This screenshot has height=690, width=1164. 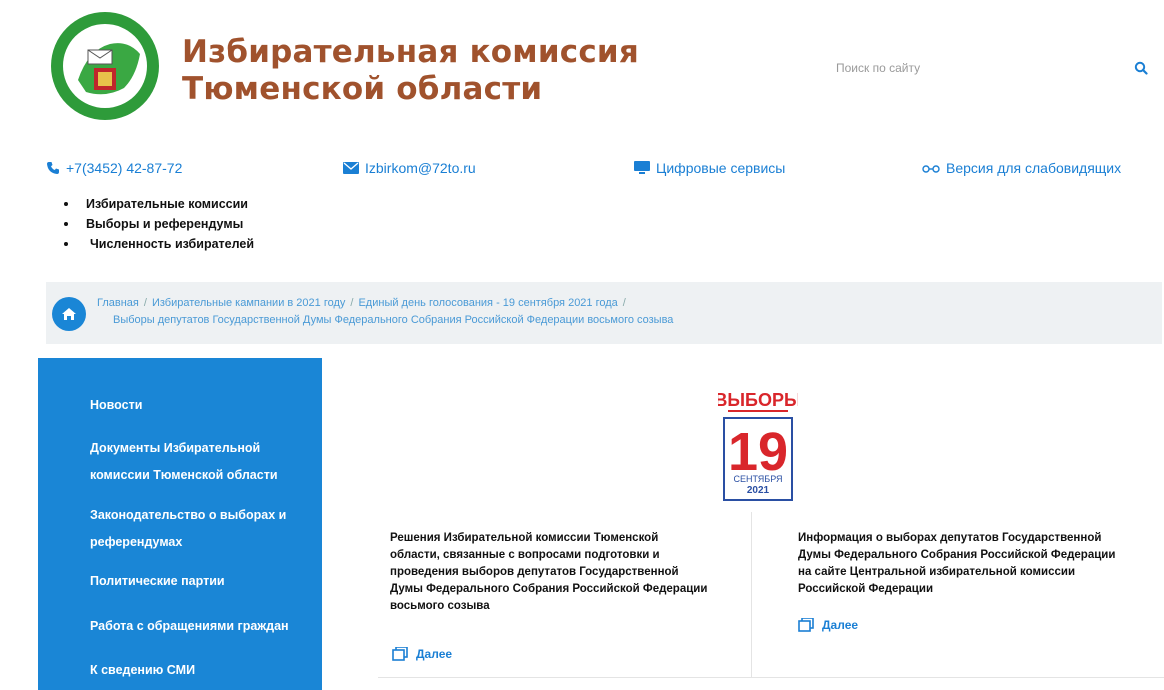 What do you see at coordinates (351, 168) in the screenshot?
I see `mail-icon` at bounding box center [351, 168].